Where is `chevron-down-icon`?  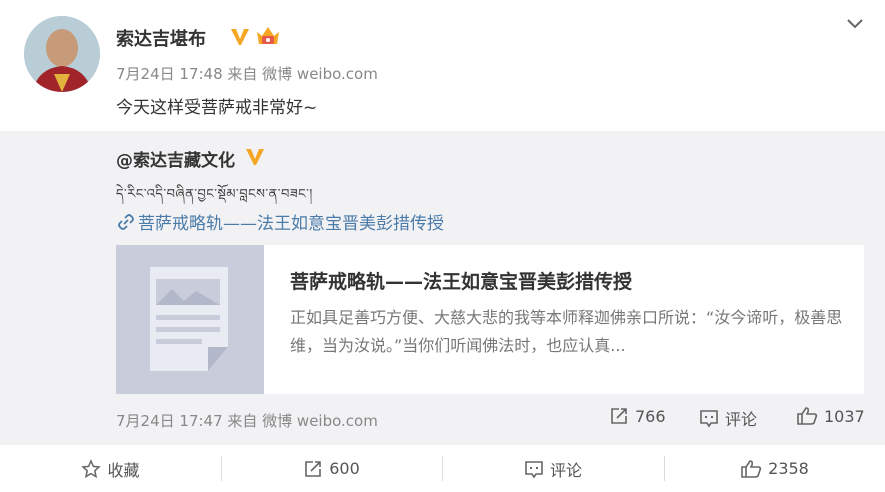
chevron-down-icon is located at coordinates (855, 24).